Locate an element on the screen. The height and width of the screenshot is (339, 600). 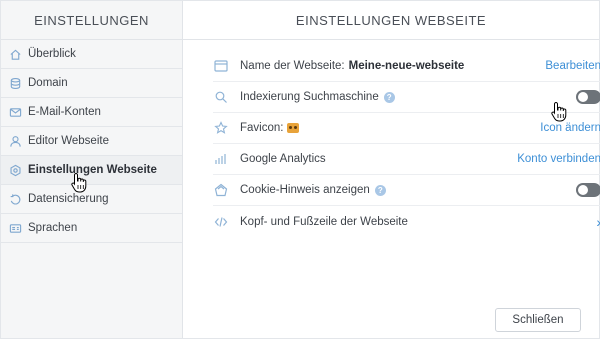
sidebar-item-label: E-Mail-Konten is located at coordinates (64, 112).